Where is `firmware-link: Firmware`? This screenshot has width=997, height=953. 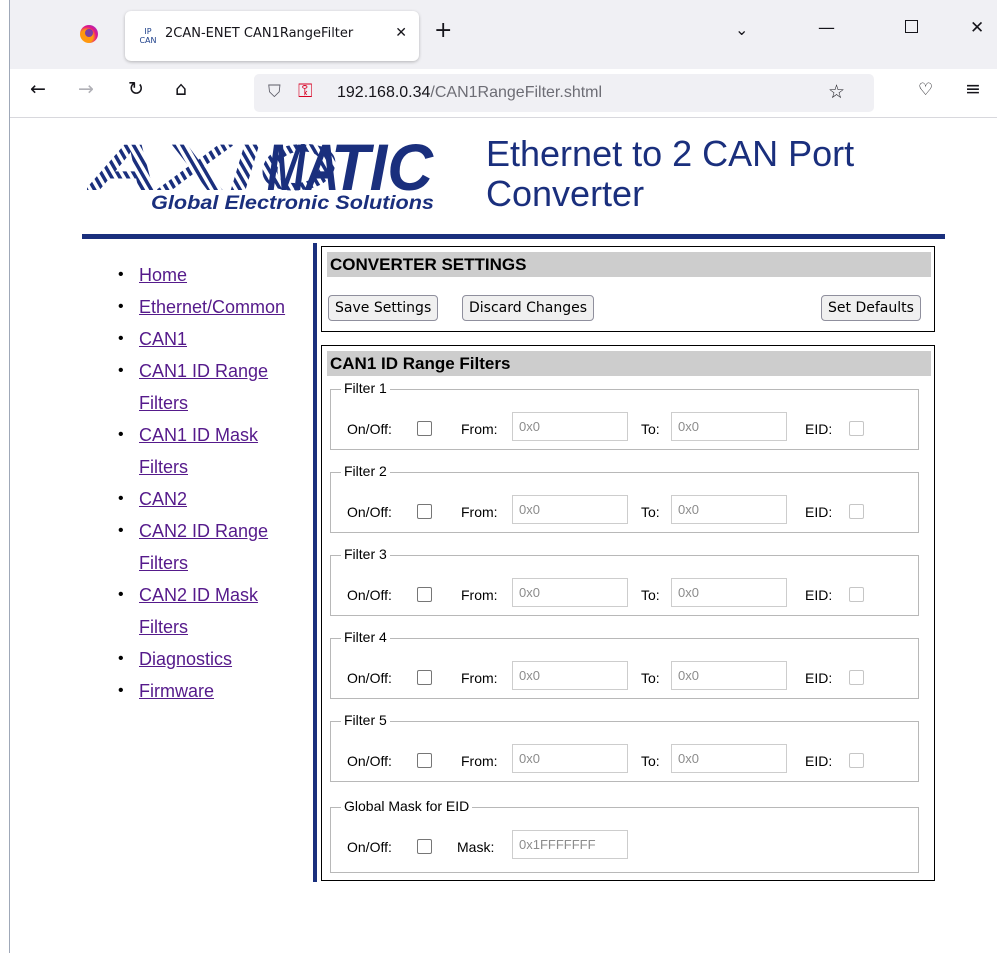
firmware-link: Firmware is located at coordinates (176, 691).